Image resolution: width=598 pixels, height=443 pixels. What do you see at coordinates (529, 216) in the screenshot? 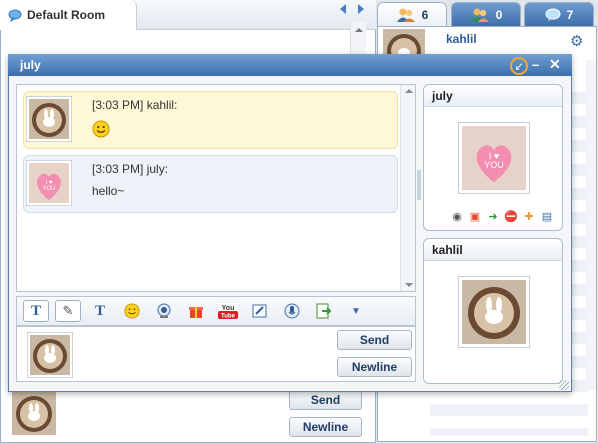
I see `add-friend-icon: ✚` at bounding box center [529, 216].